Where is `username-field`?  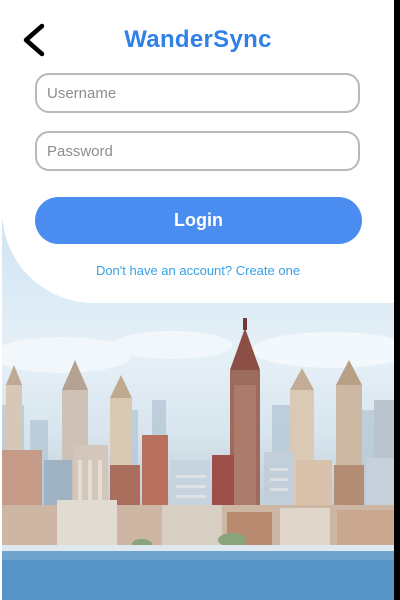
username-field is located at coordinates (197, 93).